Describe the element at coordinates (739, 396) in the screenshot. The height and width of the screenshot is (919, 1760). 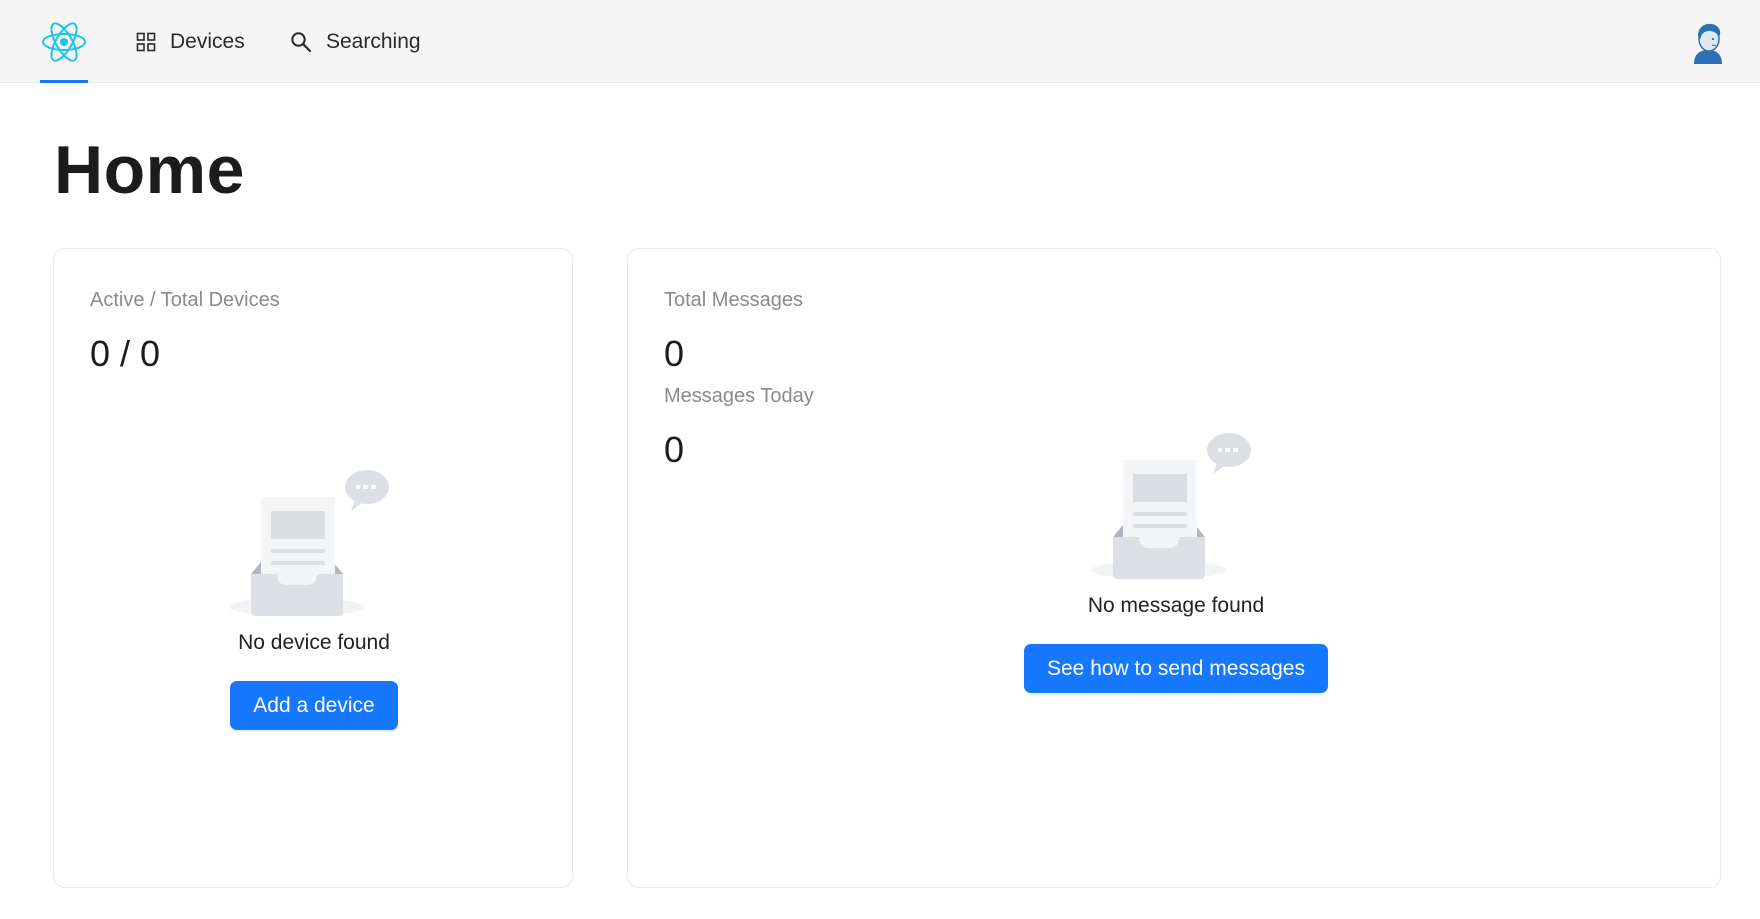
I see `messages-today-label: Messages Today` at that location.